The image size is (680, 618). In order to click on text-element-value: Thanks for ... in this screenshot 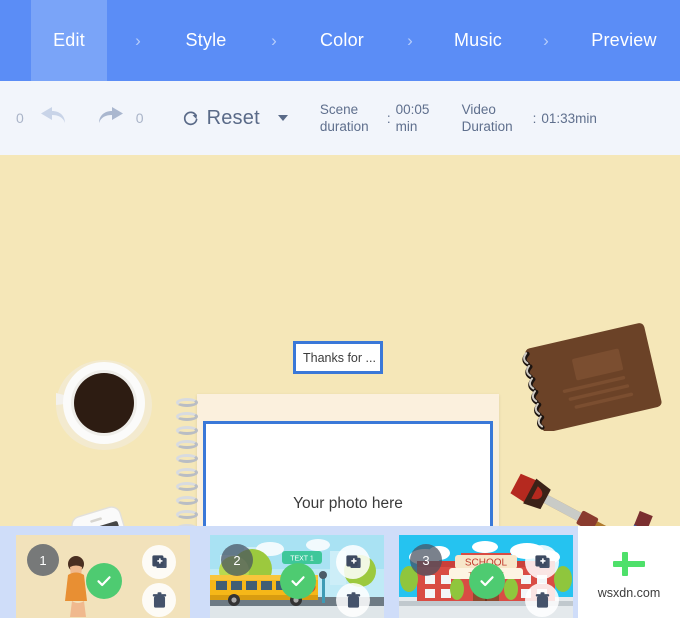, I will do `click(339, 357)`.